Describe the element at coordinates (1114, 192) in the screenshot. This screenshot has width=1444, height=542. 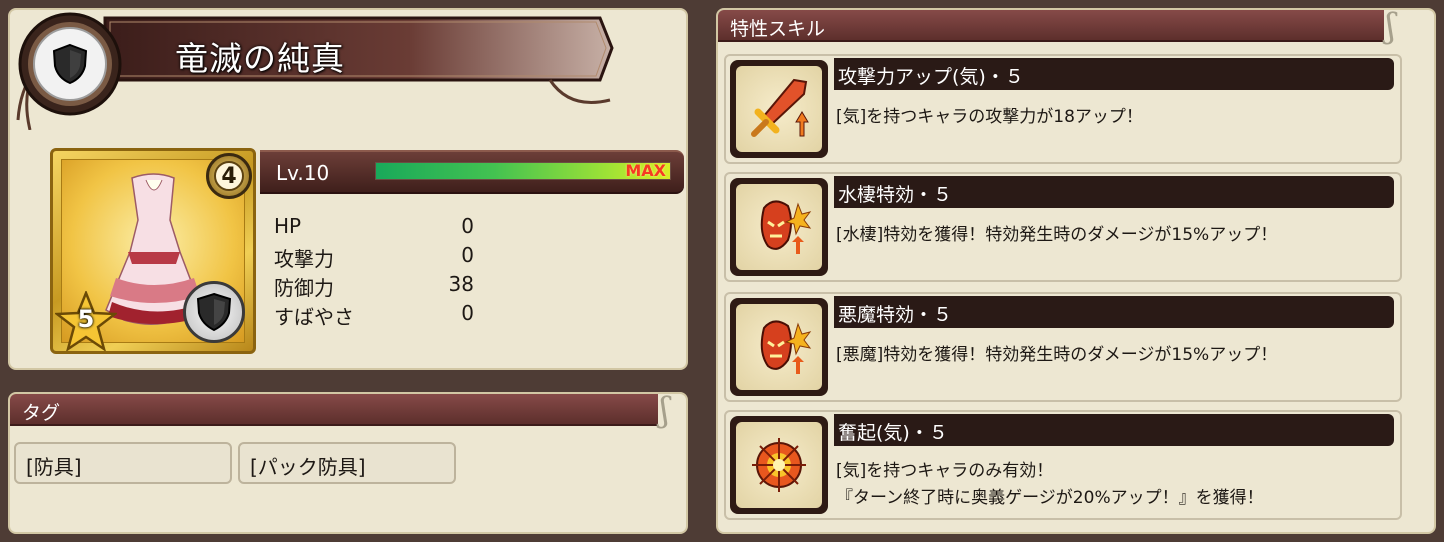
I see `skill-name: 水棲特効・５` at that location.